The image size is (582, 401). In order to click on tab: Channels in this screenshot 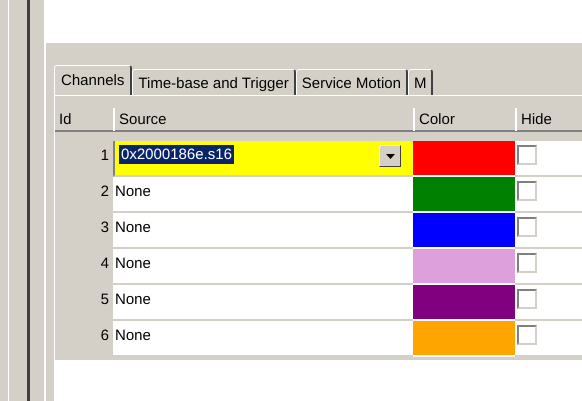, I will do `click(93, 80)`.